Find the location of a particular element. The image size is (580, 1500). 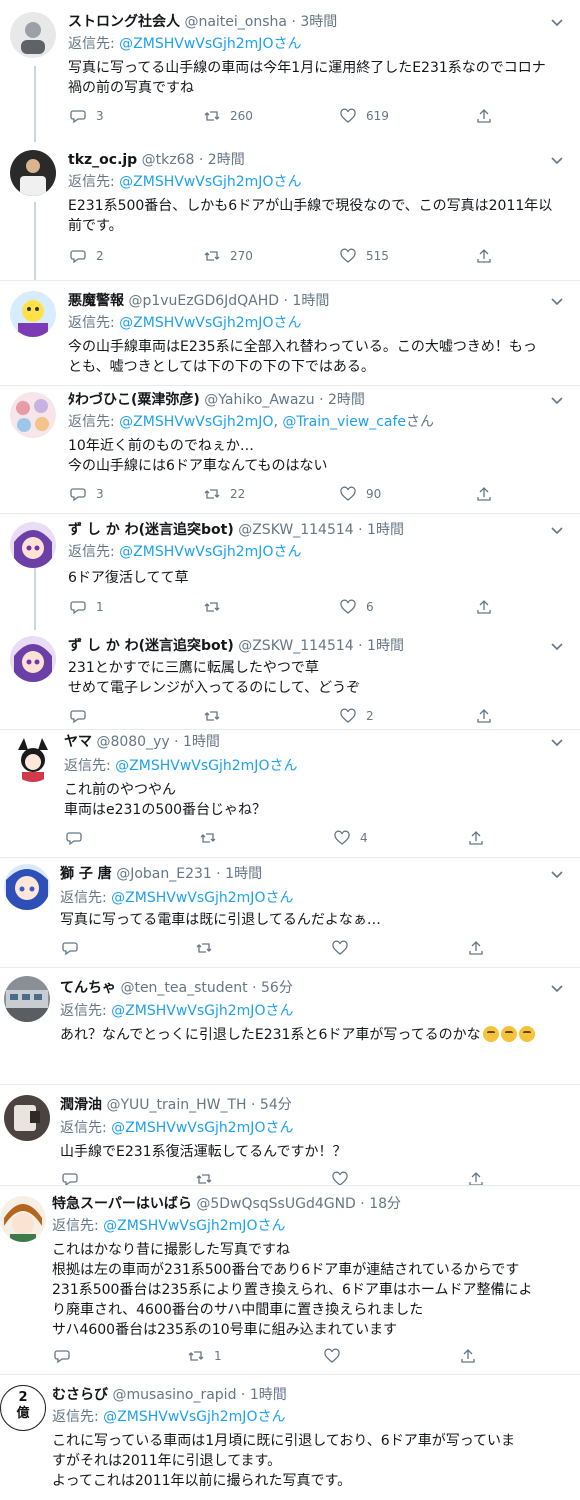

handle: @YUU_train_HW_TH is located at coordinates (176, 1105).